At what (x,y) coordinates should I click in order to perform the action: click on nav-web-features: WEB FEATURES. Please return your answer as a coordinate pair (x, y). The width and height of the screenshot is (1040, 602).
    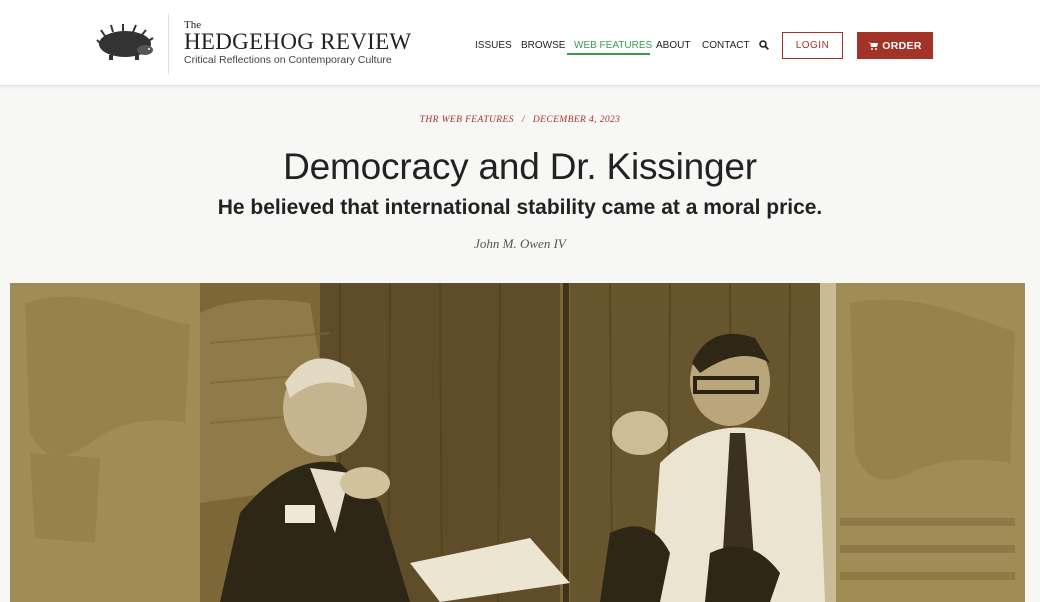
    Looking at the image, I should click on (613, 45).